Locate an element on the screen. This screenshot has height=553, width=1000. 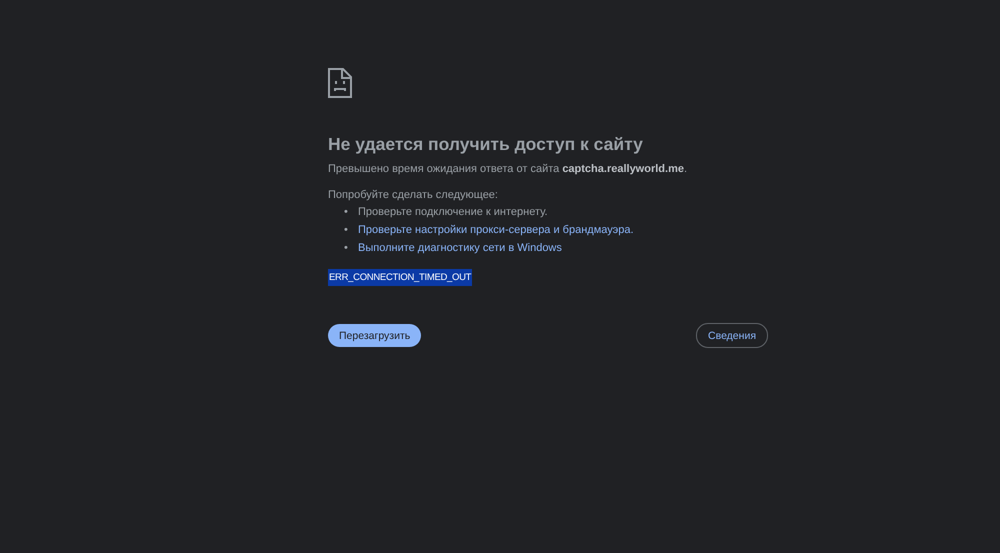
suggestion-link: Проверьте настройки прокси-сервера и брандмауэра. is located at coordinates (496, 230).